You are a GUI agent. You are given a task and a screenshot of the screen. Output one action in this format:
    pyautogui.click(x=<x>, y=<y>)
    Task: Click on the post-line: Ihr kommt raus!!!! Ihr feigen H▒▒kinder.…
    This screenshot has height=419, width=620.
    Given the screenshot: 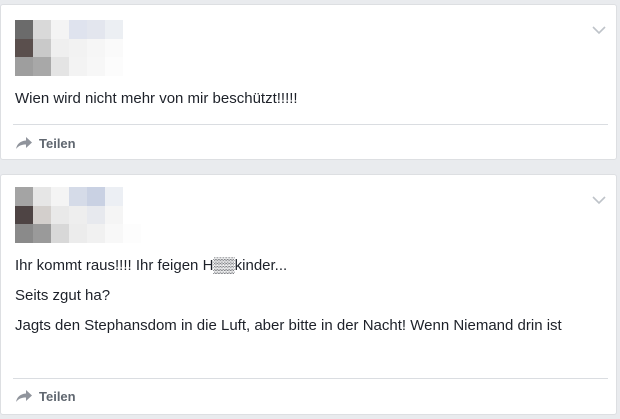 What is the action you would take?
    pyautogui.click(x=151, y=265)
    